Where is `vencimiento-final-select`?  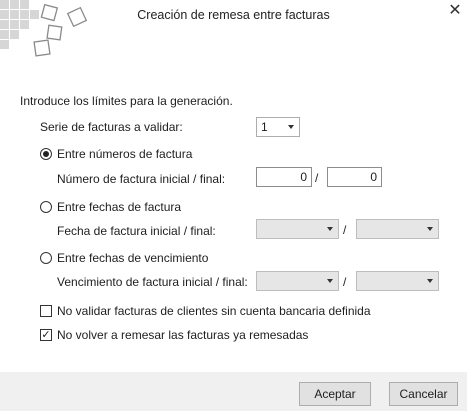
vencimiento-final-select is located at coordinates (397, 281).